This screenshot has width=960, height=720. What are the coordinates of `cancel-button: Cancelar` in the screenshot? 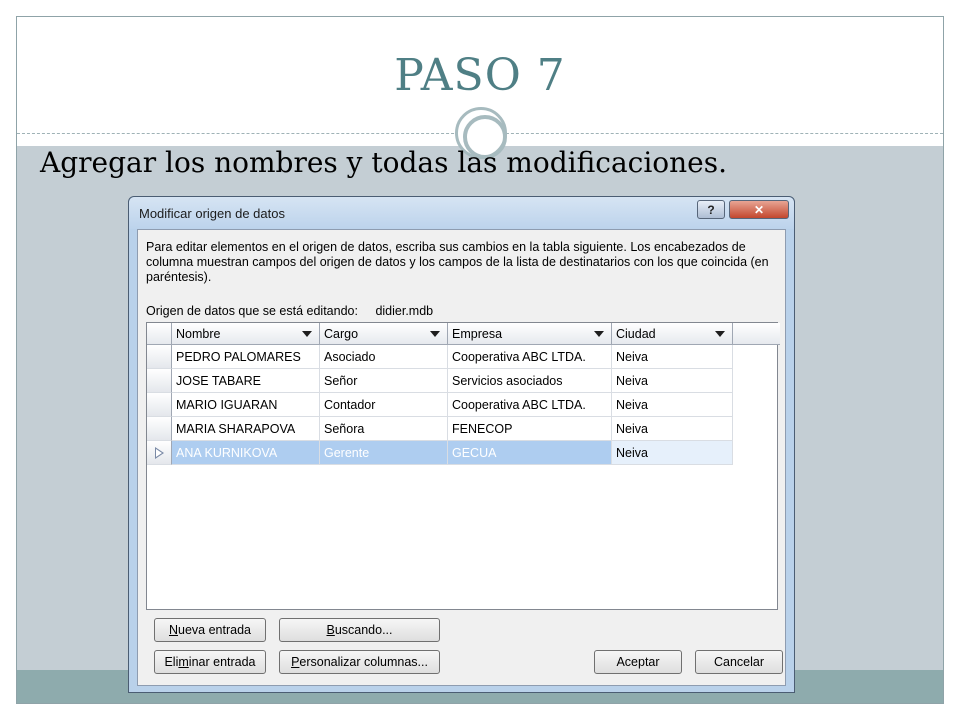 It's located at (739, 662).